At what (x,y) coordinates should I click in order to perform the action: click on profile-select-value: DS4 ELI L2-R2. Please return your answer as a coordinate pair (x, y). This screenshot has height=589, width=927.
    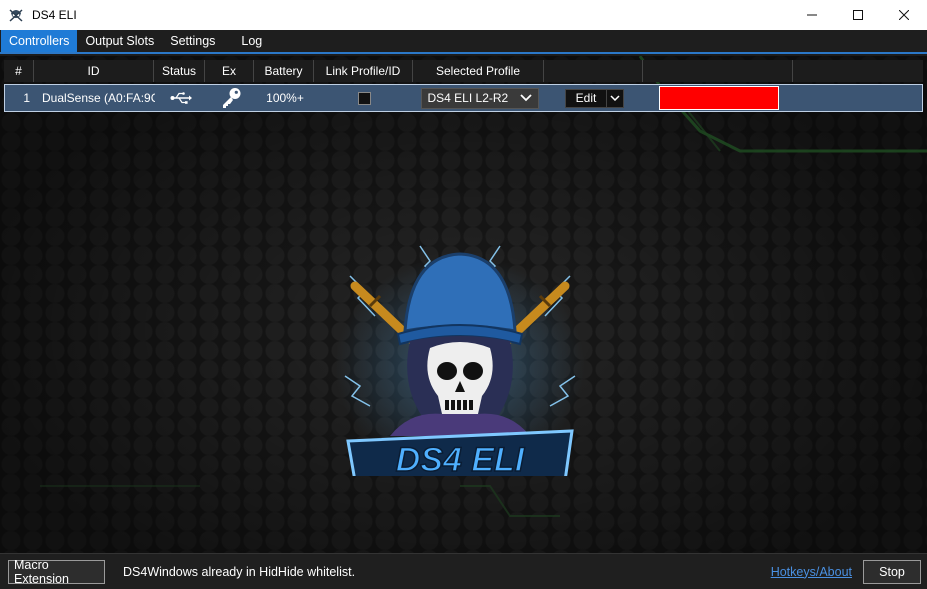
    Looking at the image, I should click on (468, 98).